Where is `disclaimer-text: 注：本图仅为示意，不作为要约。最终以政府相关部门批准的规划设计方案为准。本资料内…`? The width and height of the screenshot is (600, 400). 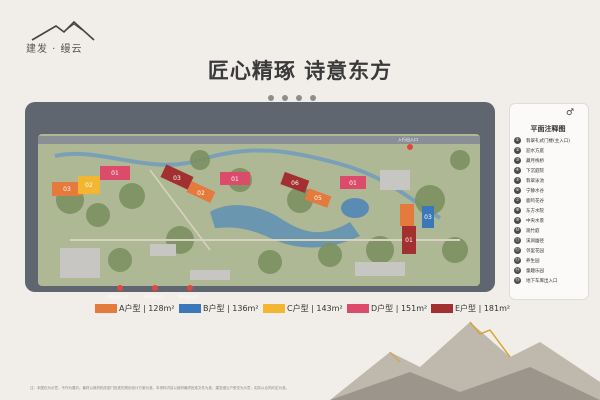
disclaimer-text: 注：本图仅为示意，不作为要约。最终以政府相关部门批准的规划设计方案为准。本资料内… is located at coordinates (159, 388).